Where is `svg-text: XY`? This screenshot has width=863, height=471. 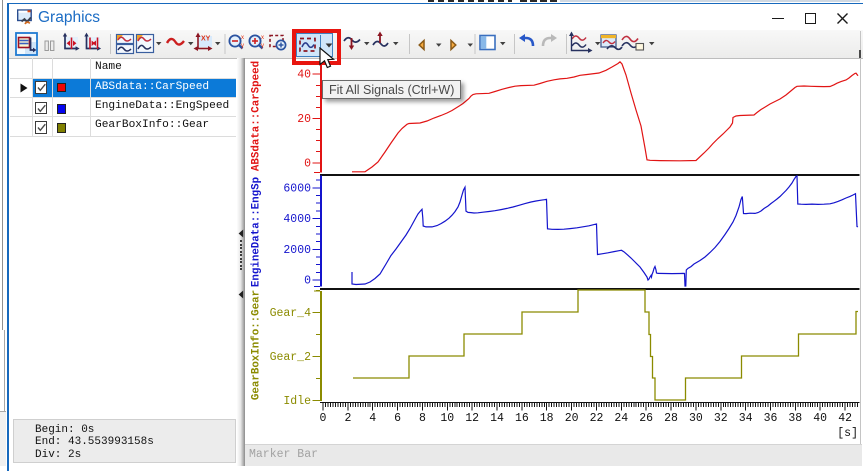 svg-text: XY is located at coordinates (206, 39).